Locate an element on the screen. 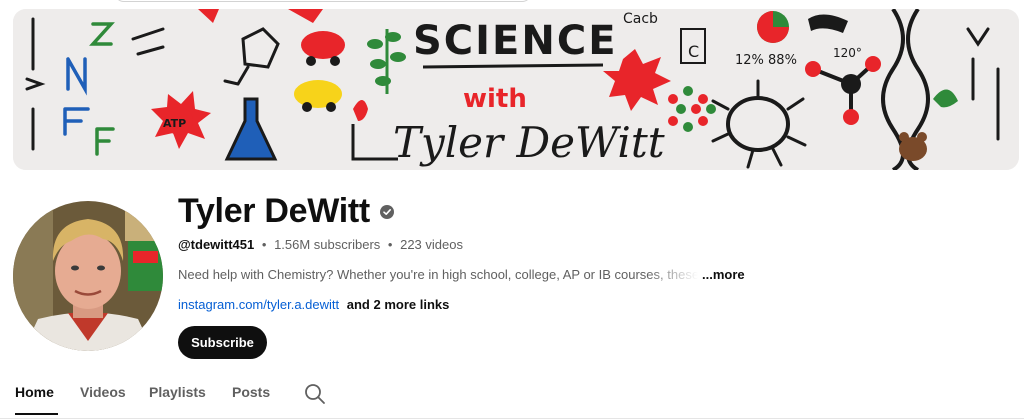  tab-home: Home is located at coordinates (34, 392).